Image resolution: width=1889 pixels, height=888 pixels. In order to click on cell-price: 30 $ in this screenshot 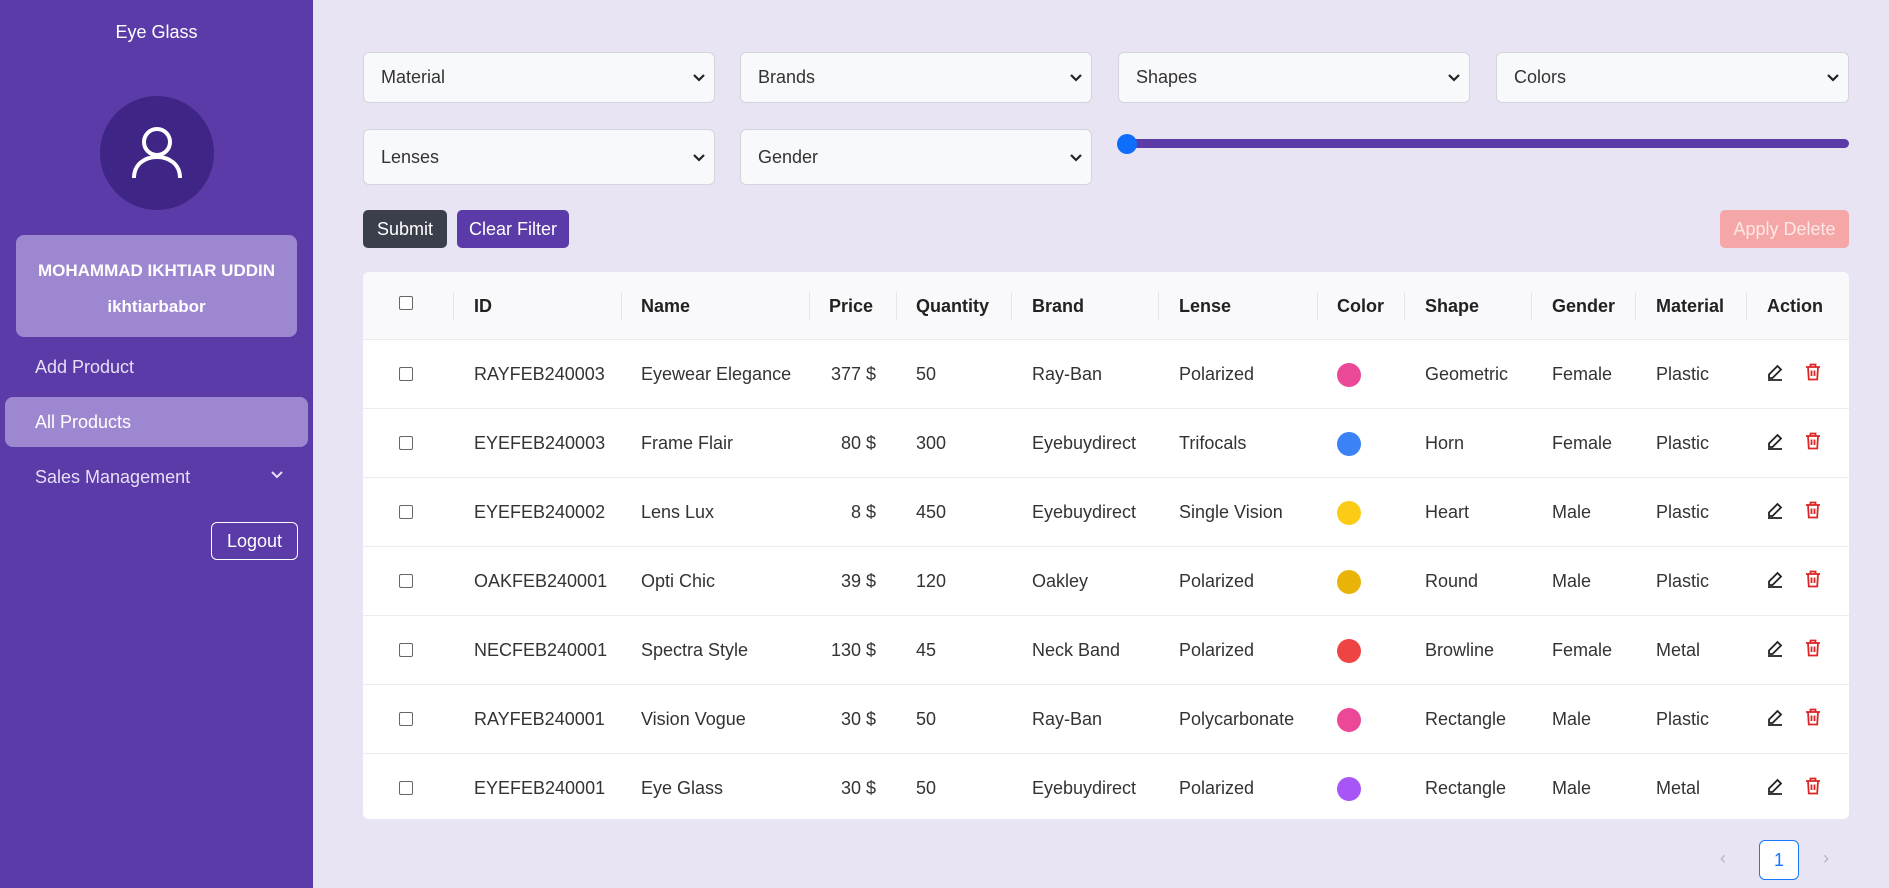, I will do `click(858, 719)`.